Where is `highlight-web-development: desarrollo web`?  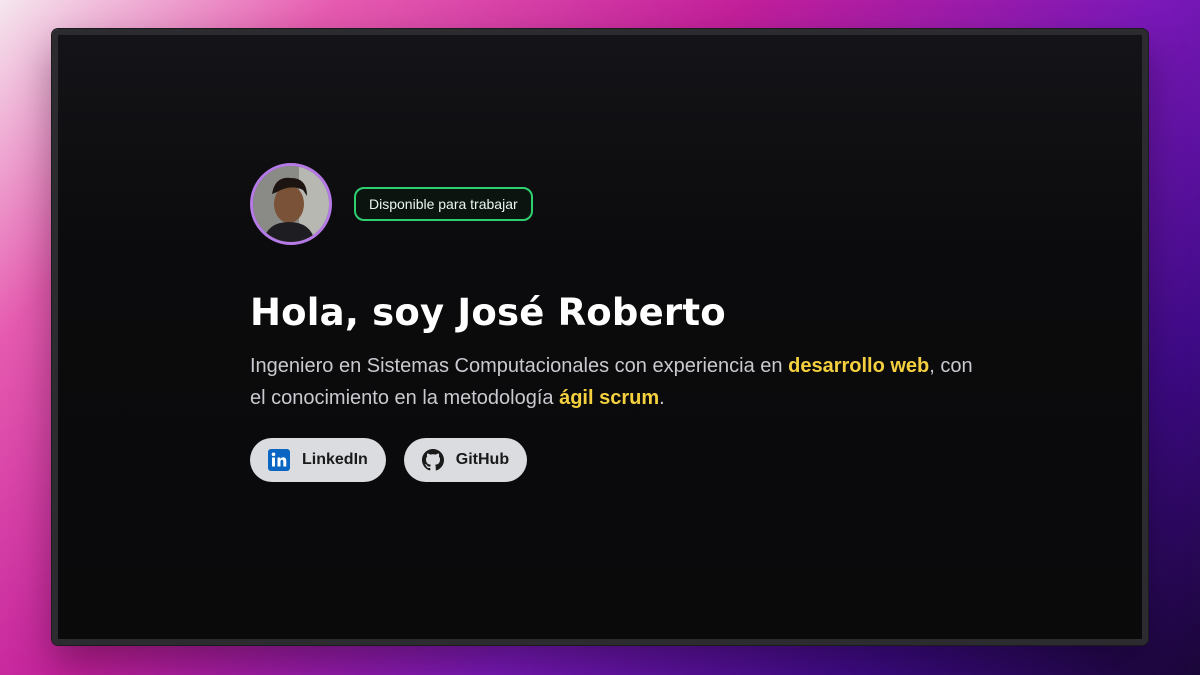
highlight-web-development: desarrollo web is located at coordinates (859, 366).